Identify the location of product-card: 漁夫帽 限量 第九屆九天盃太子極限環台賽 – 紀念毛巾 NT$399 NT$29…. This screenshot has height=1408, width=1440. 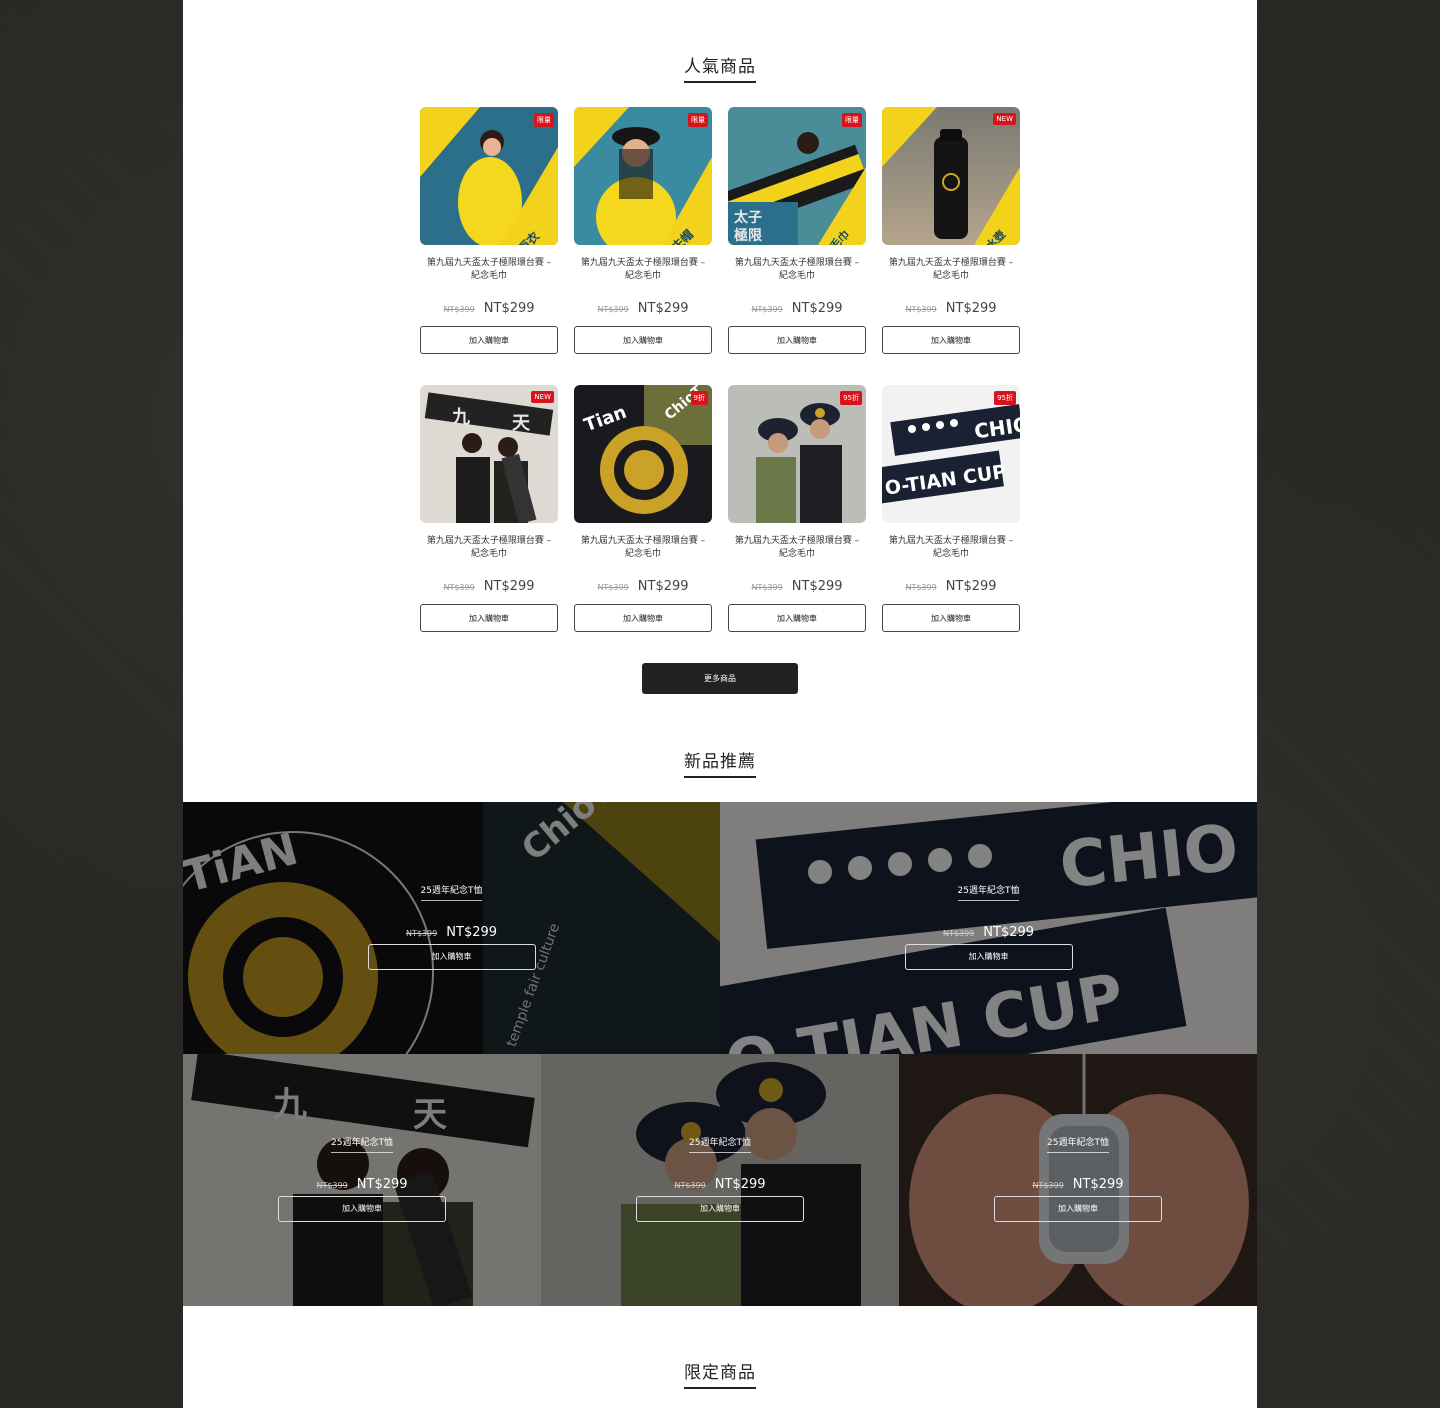
(643, 230).